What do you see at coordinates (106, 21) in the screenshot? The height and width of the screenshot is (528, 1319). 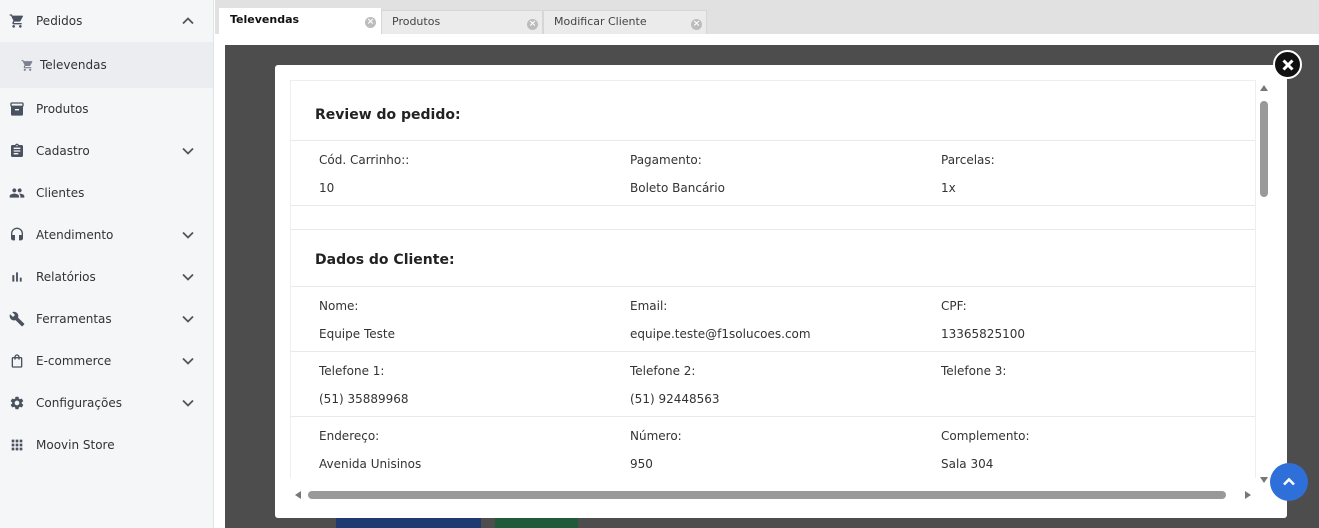 I see `sidebar-item-pedidos: Pedidos` at bounding box center [106, 21].